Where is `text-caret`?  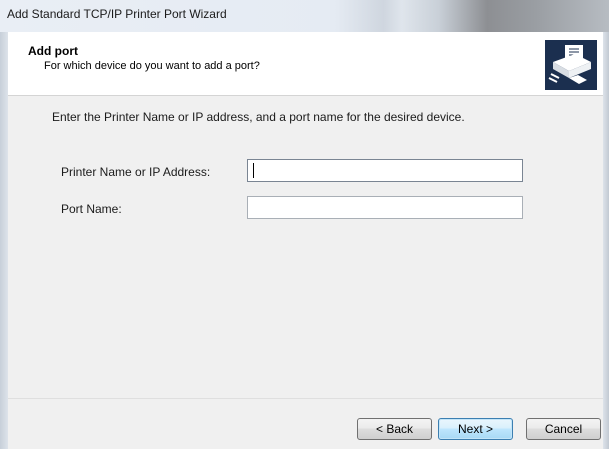
text-caret is located at coordinates (253, 170).